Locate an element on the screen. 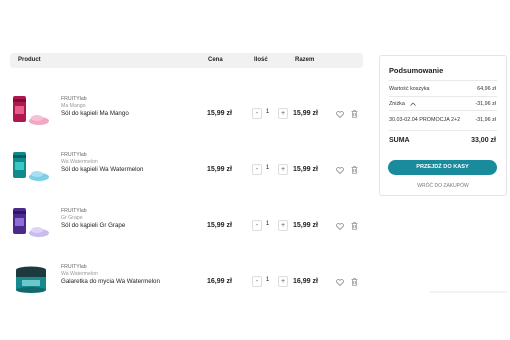 This screenshot has width=510, height=340. discount-label: Zniżka is located at coordinates (397, 104).